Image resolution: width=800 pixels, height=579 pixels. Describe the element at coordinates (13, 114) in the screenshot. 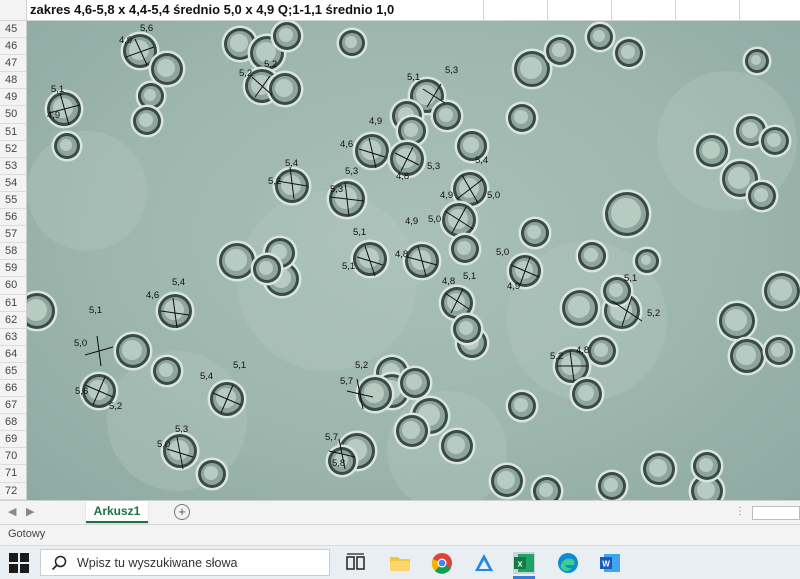

I see `row-header: 50` at that location.